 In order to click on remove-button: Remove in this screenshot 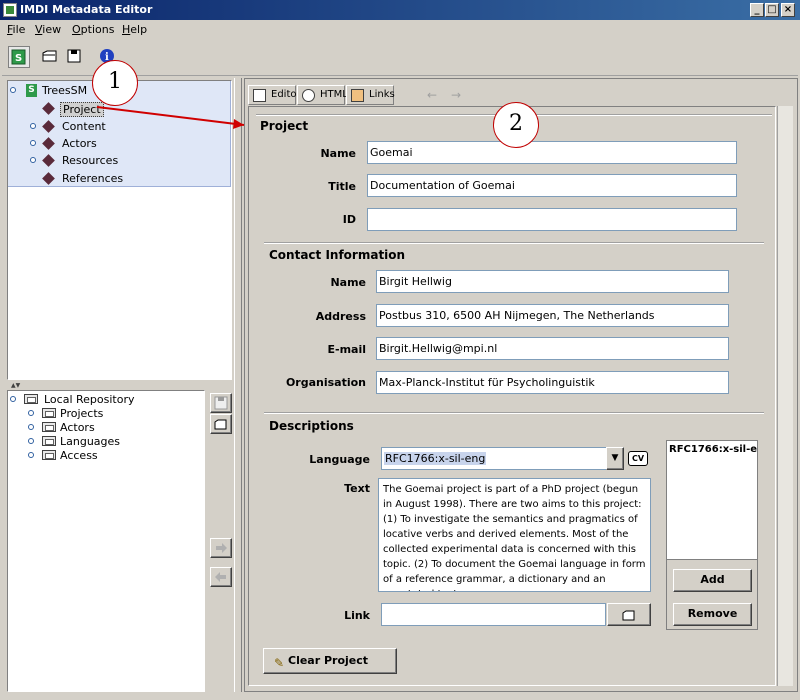, I will do `click(712, 614)`.